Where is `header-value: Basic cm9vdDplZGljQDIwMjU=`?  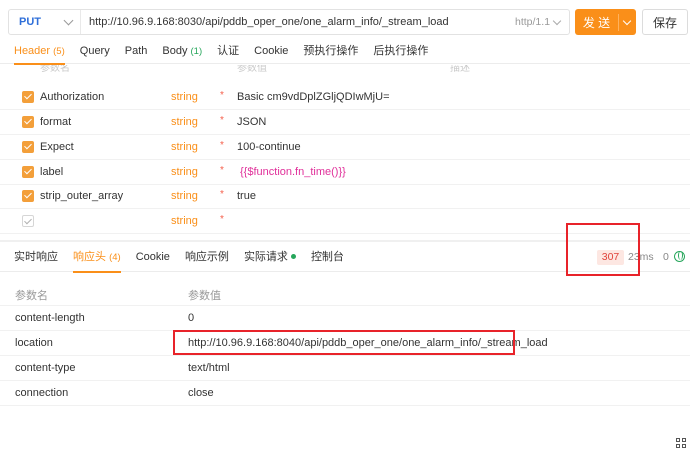
header-value: Basic cm9vdDplZGljQDIwMjU= is located at coordinates (313, 97).